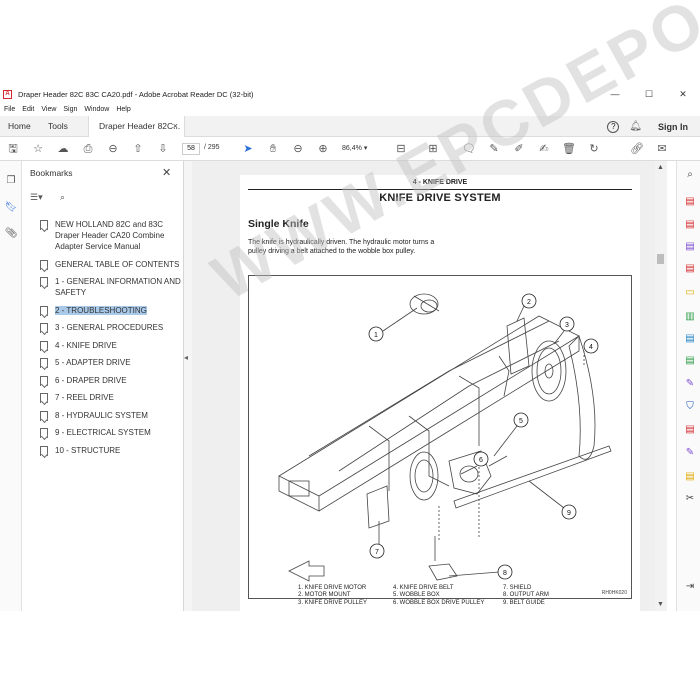 Image resolution: width=700 pixels, height=700 pixels. I want to click on create-pdf-icon: ▤, so click(690, 226).